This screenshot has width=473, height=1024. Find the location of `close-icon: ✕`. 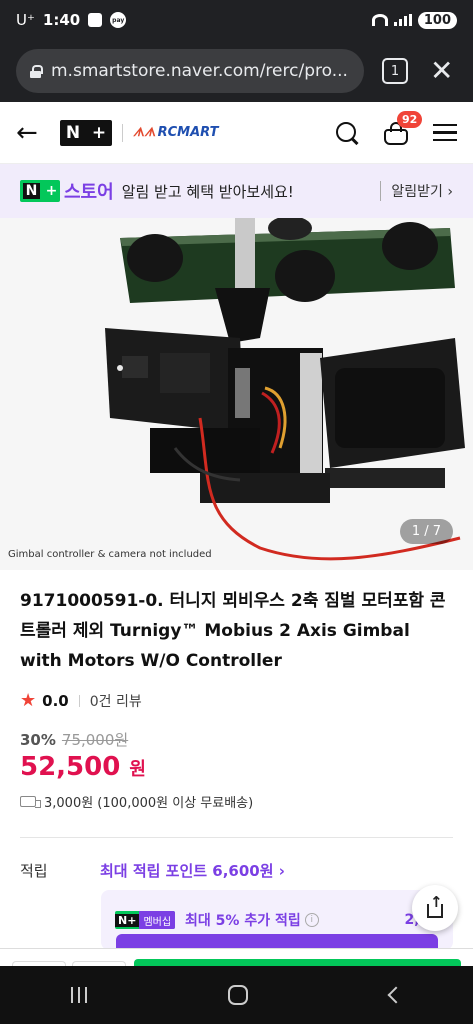

close-icon: ✕ is located at coordinates (441, 71).